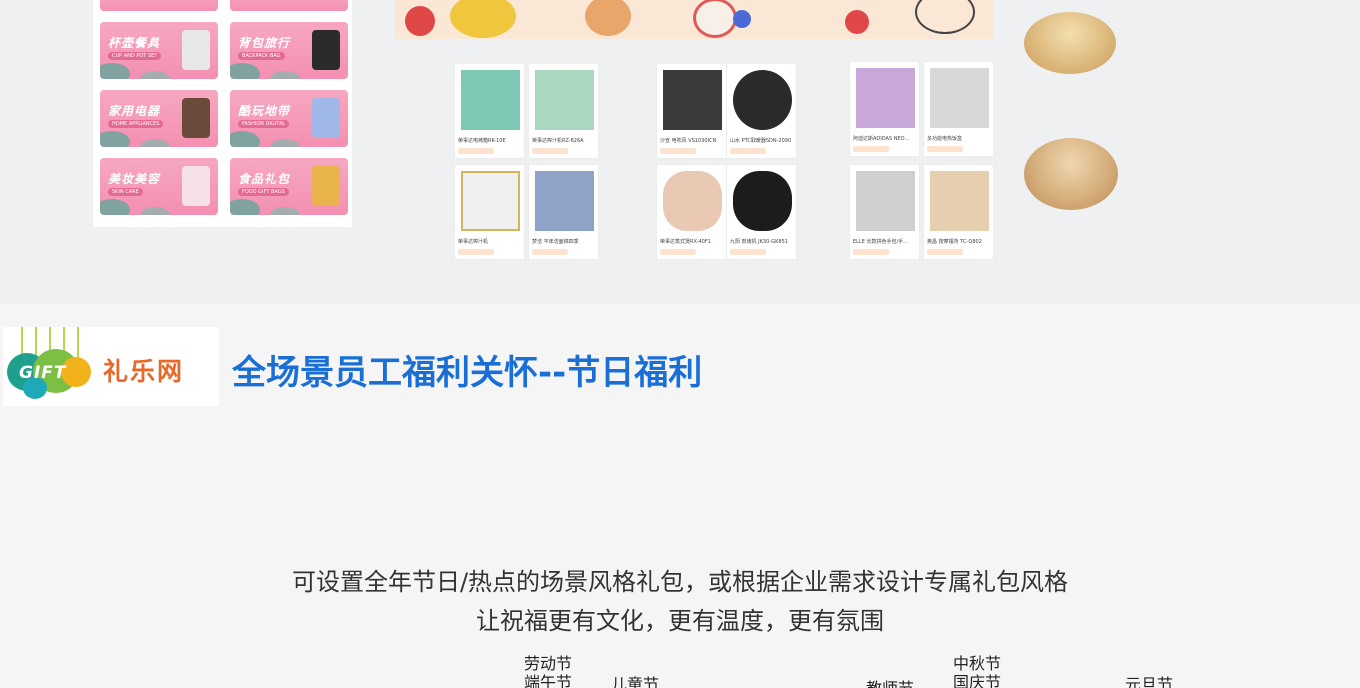 The width and height of the screenshot is (1360, 688). What do you see at coordinates (890, 684) in the screenshot?
I see `holiday-label: 教师节` at bounding box center [890, 684].